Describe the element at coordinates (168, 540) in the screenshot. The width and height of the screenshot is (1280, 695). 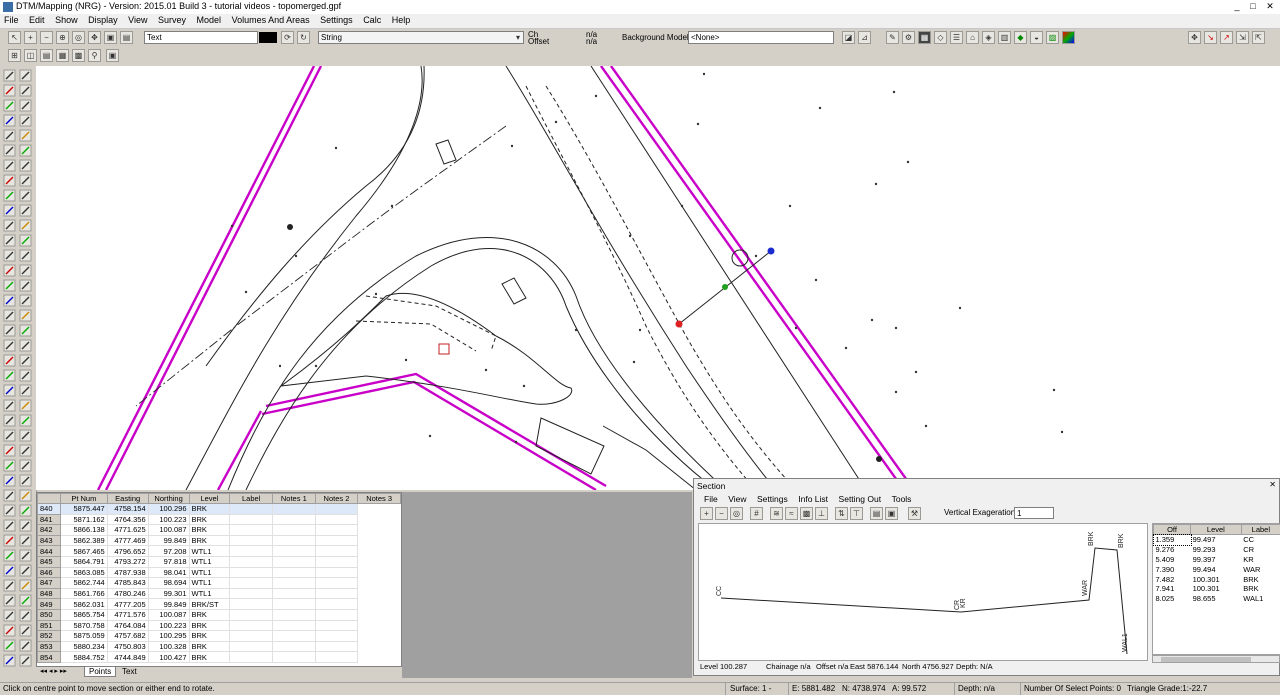
I see `table-cell: 99.849` at that location.